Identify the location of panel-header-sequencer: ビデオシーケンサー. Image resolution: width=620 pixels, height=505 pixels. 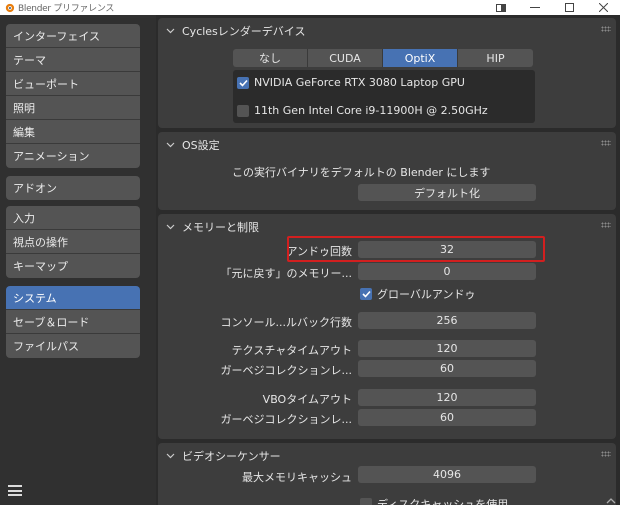
(387, 455).